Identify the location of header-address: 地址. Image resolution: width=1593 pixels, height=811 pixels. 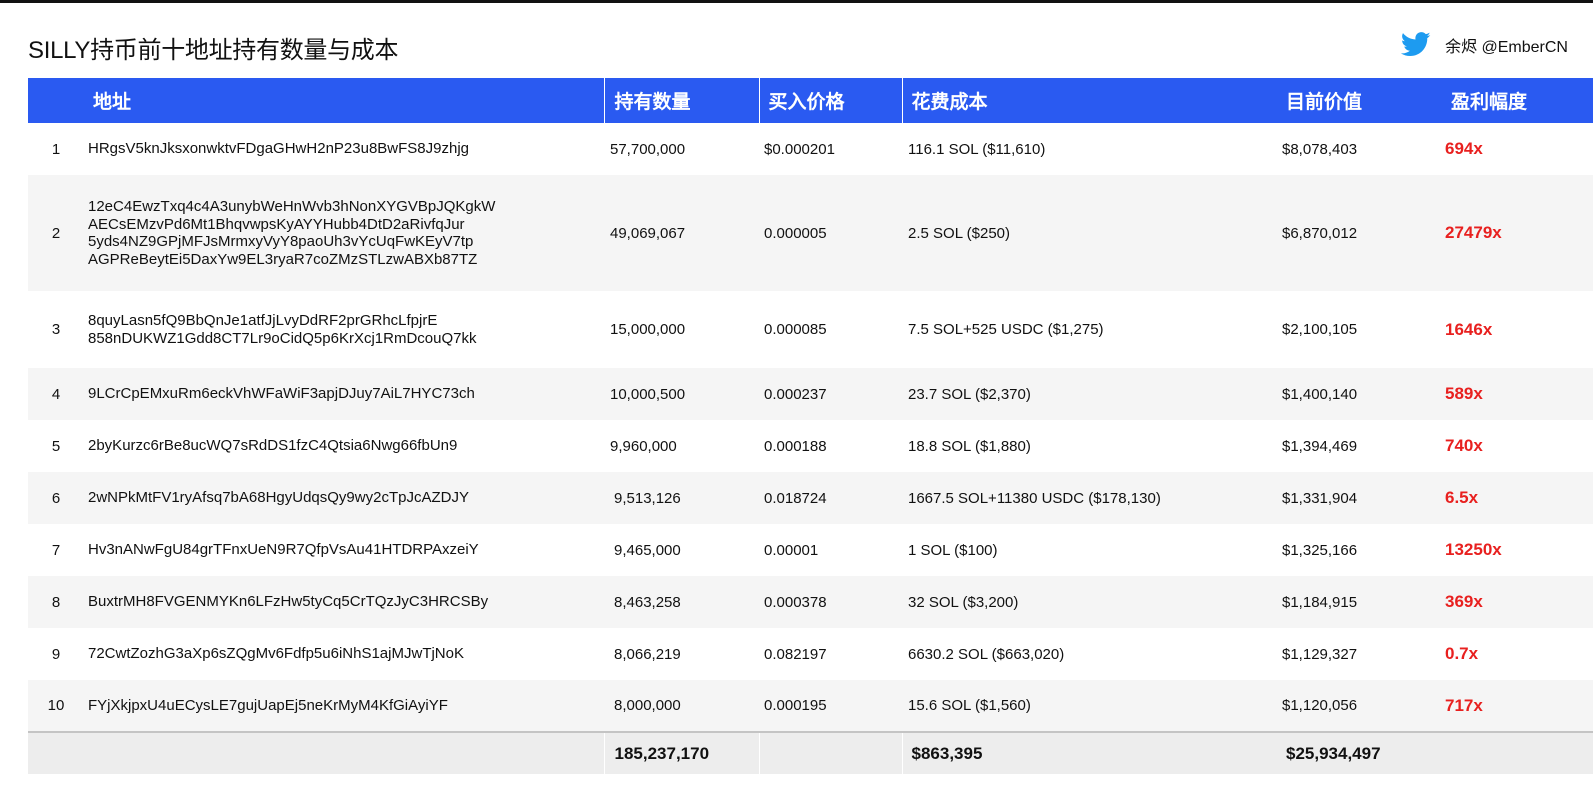
(112, 102).